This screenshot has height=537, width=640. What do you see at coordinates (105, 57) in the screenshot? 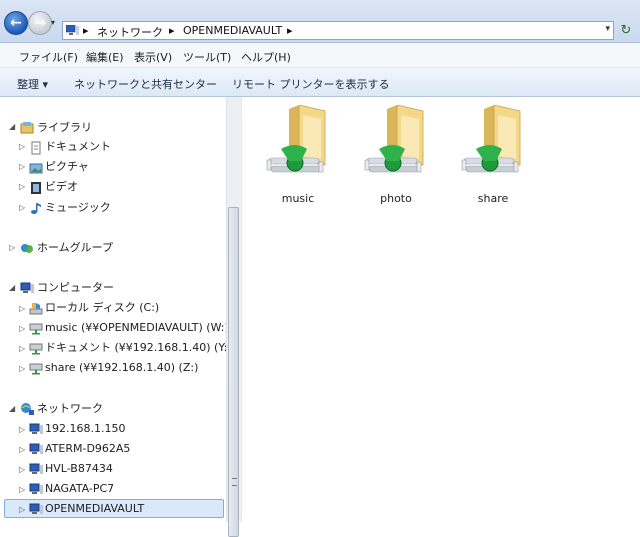
I see `menu-edit: 編集(E)` at bounding box center [105, 57].